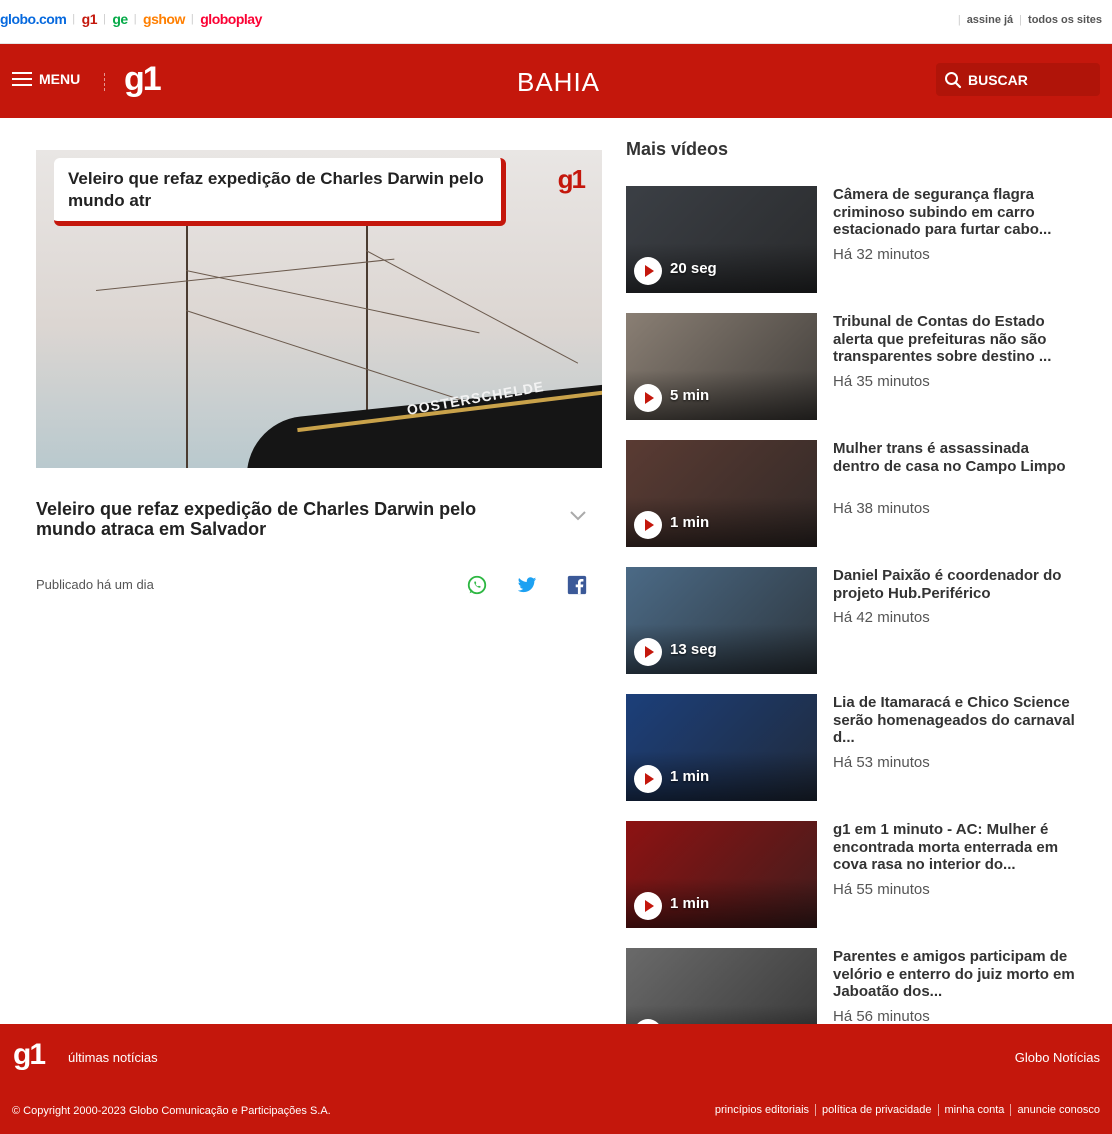 The width and height of the screenshot is (1112, 1134). Describe the element at coordinates (1057, 1057) in the screenshot. I see `globo-noticias-link: Globo Notícias` at that location.